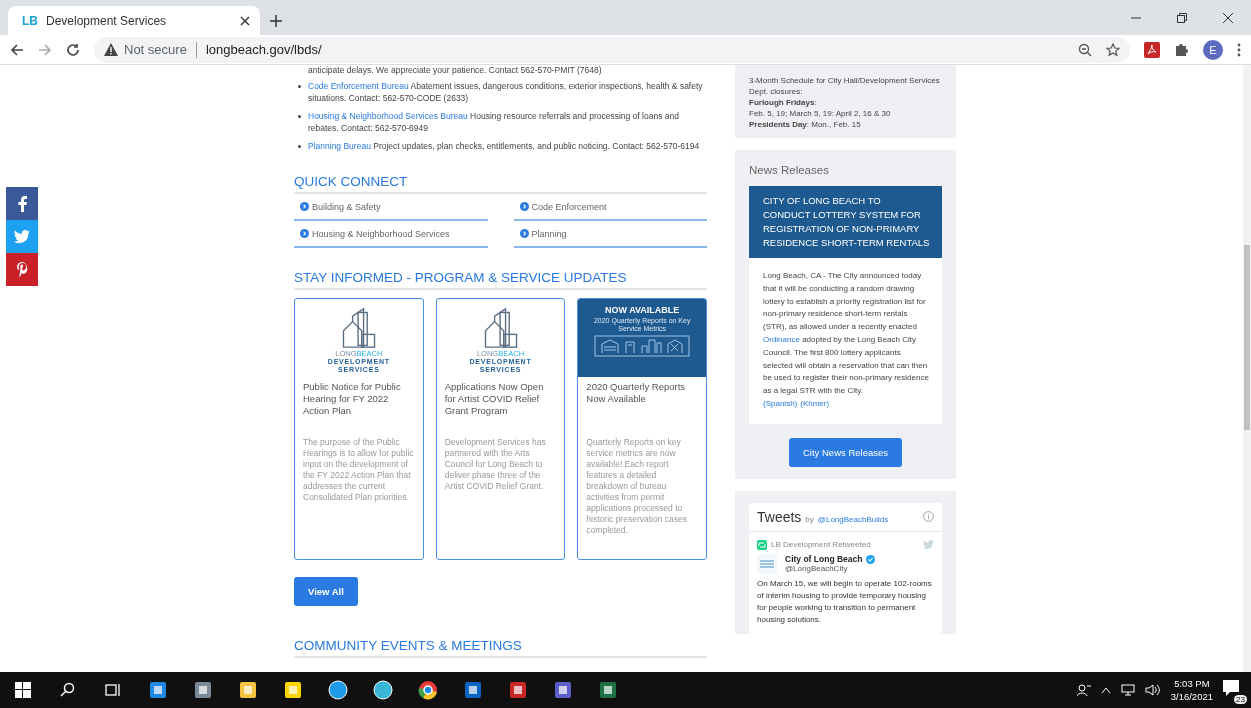  What do you see at coordinates (1182, 17) in the screenshot?
I see `restore-icon` at bounding box center [1182, 17].